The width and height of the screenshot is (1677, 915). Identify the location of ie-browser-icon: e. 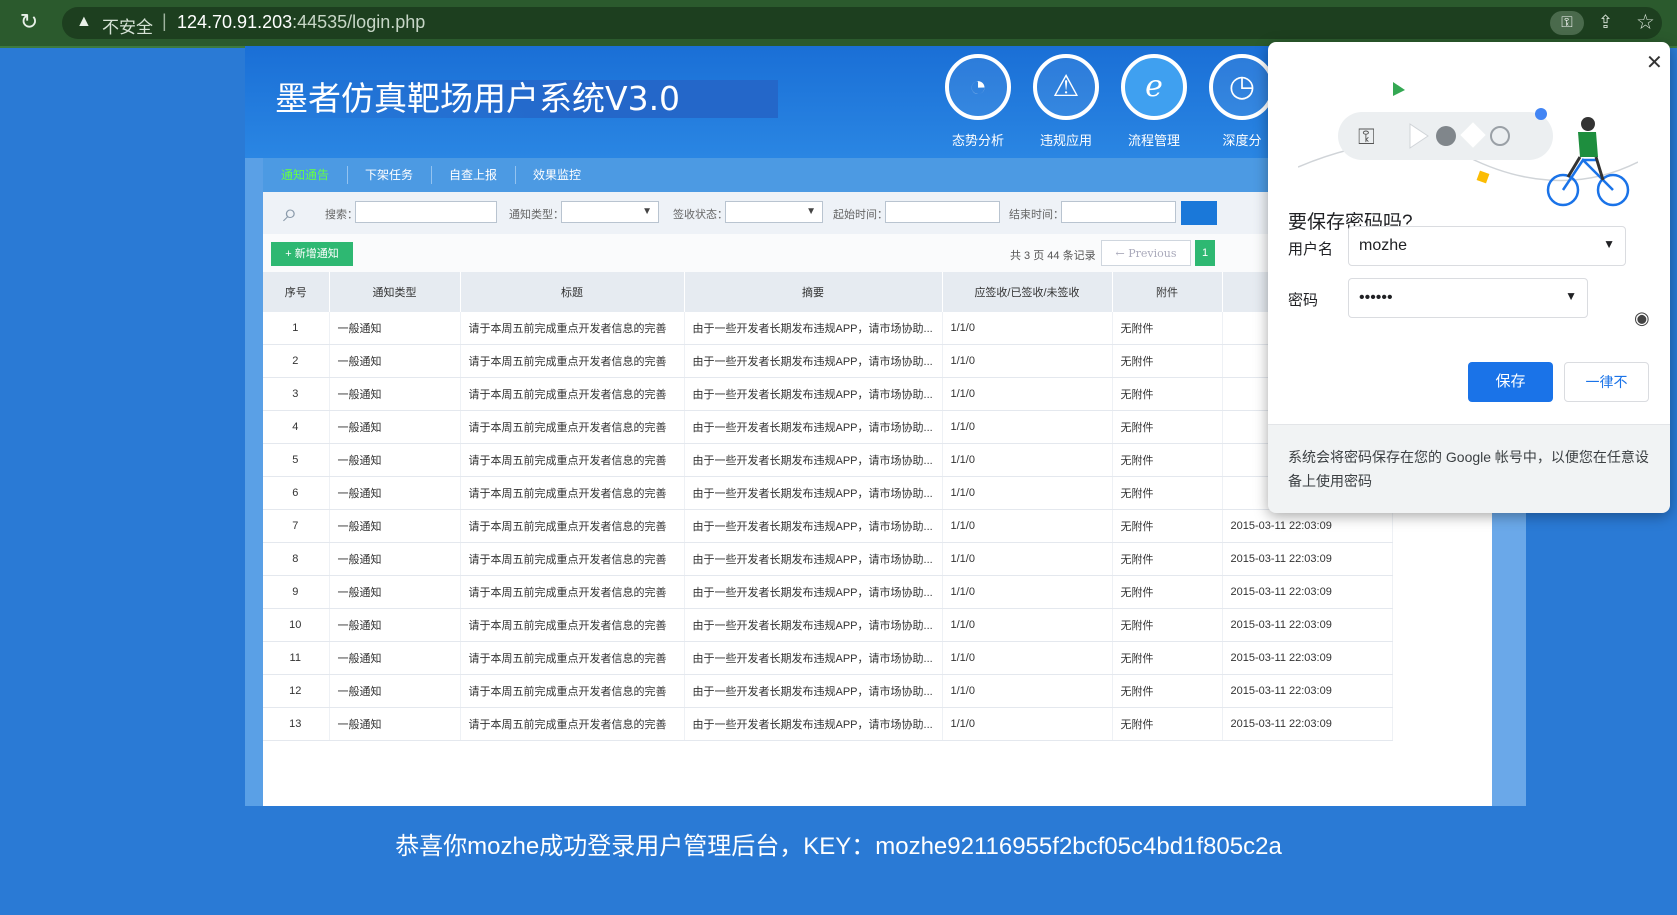
(1154, 87).